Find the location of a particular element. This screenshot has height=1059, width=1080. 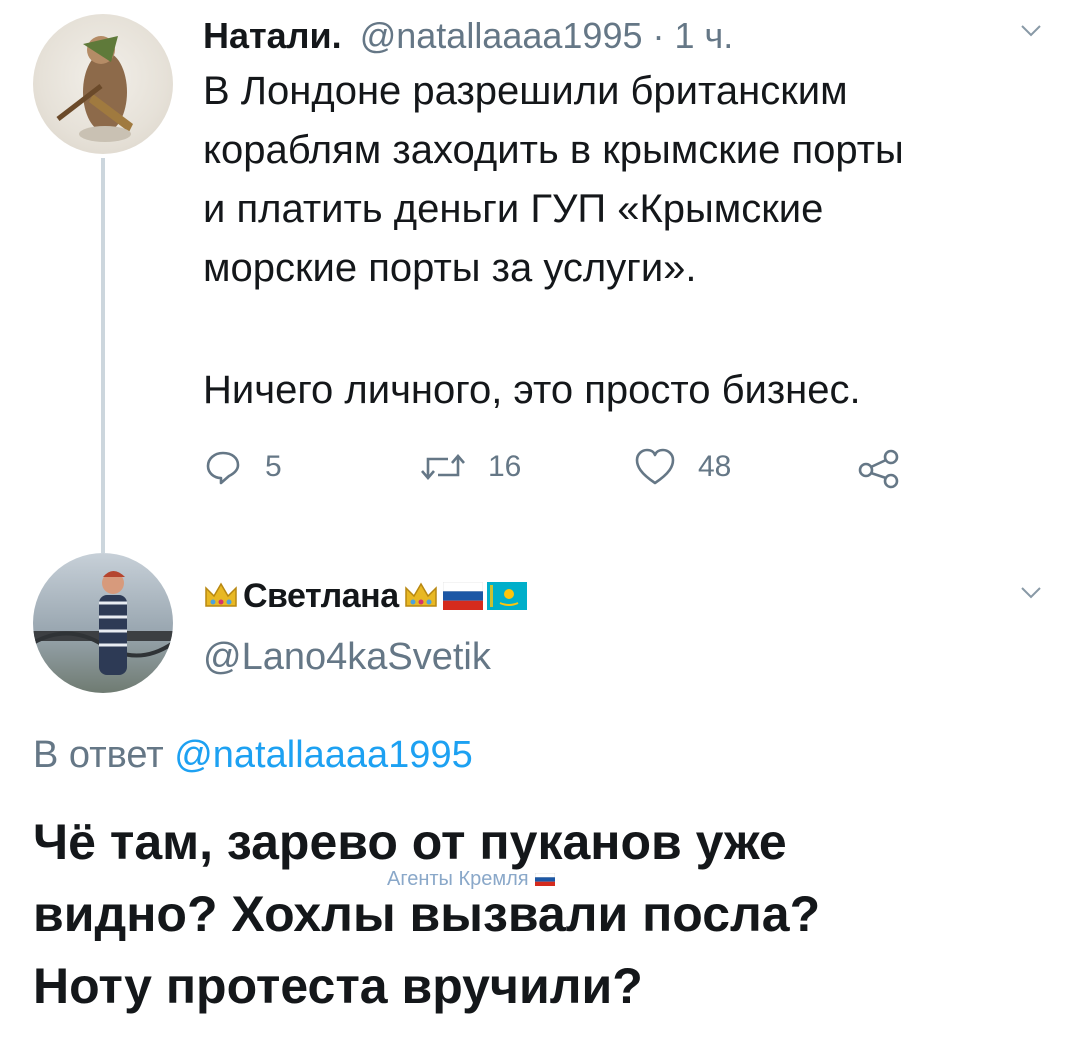

reply-count: 5 is located at coordinates (273, 466).